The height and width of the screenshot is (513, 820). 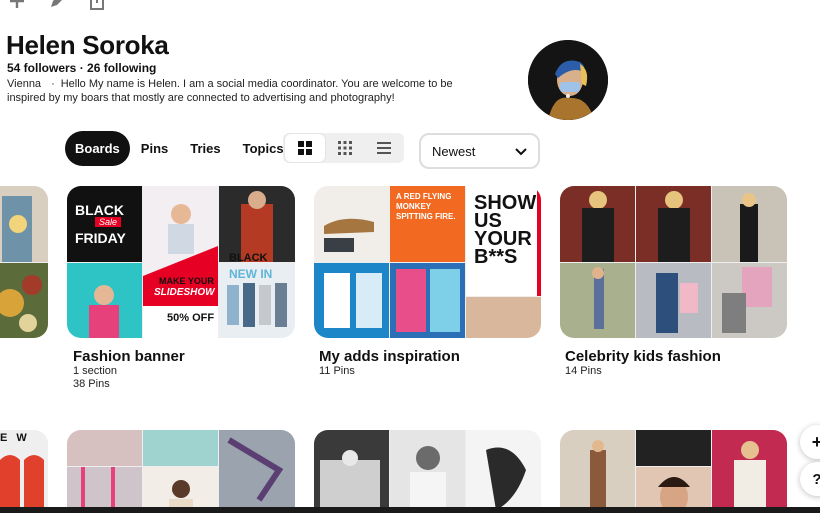 I want to click on chevron-down-icon, so click(x=521, y=151).